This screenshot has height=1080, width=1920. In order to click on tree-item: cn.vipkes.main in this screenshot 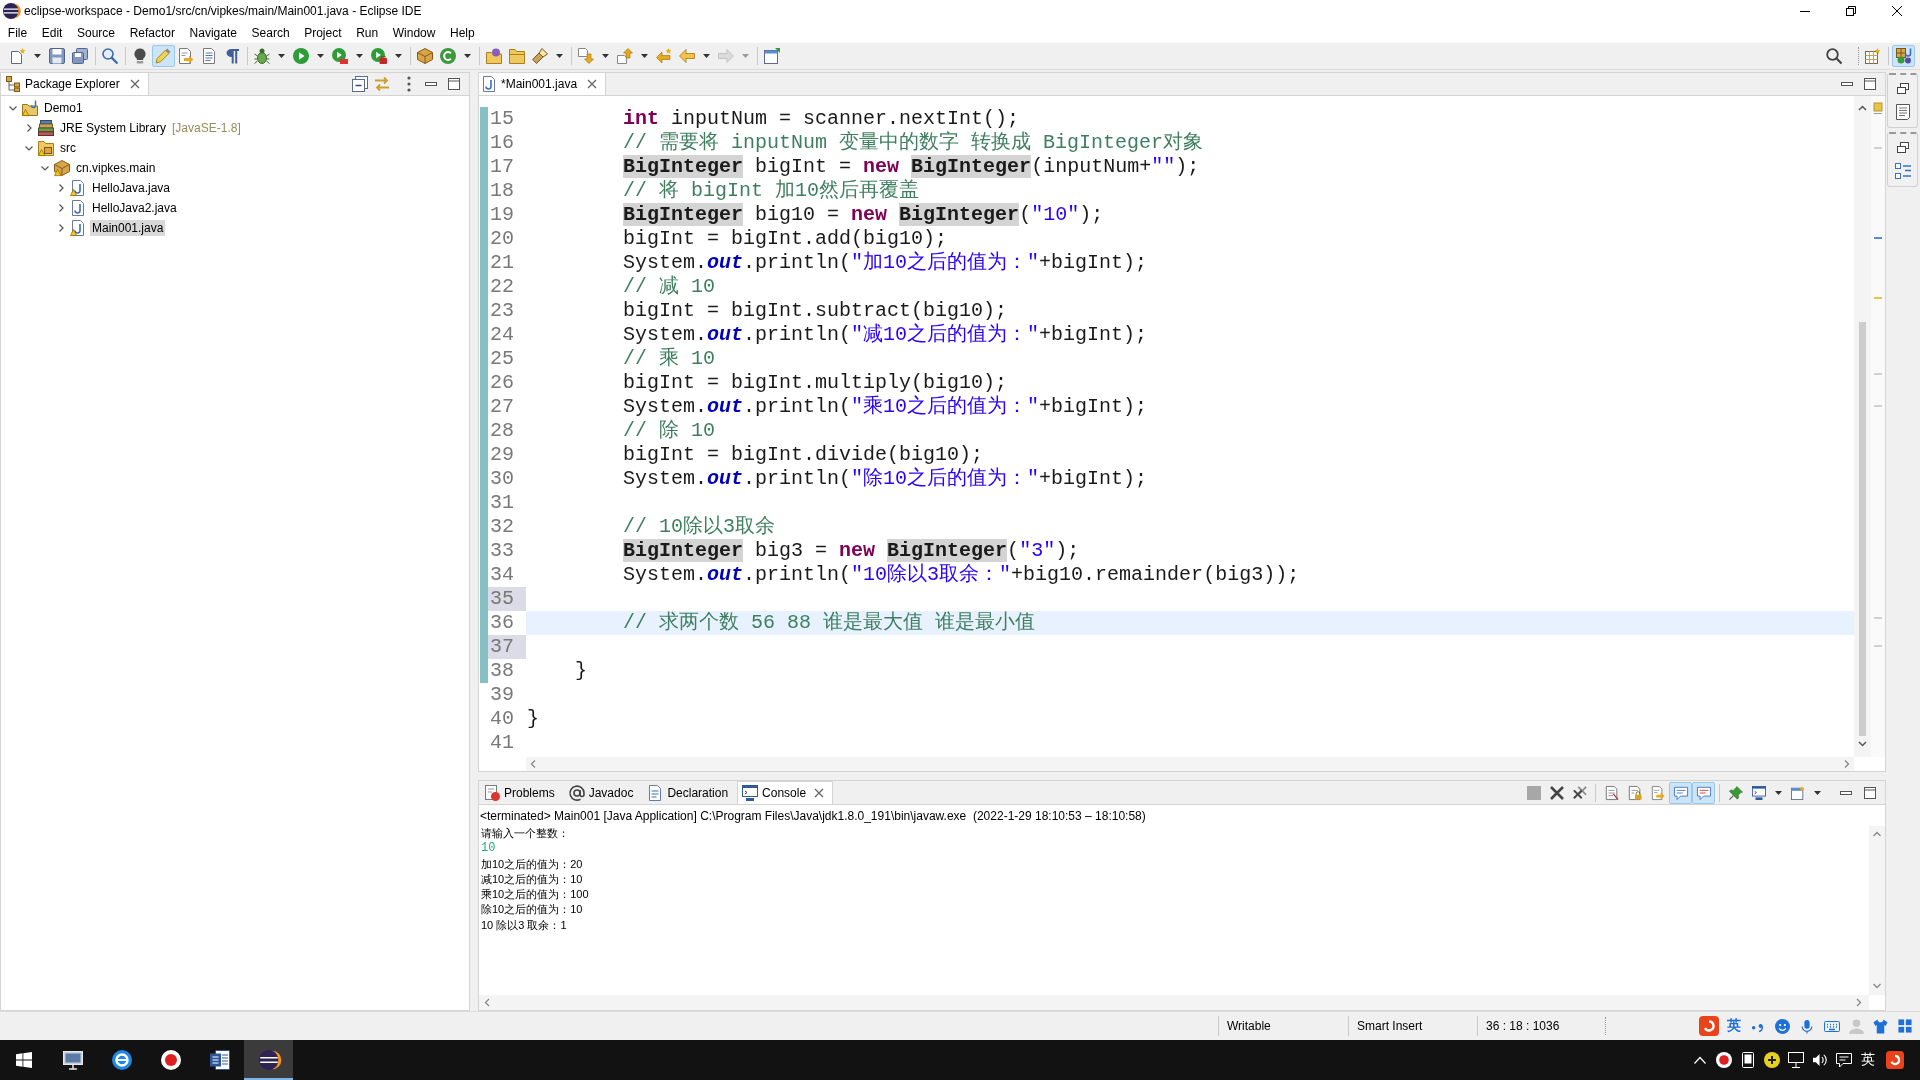, I will do `click(116, 168)`.